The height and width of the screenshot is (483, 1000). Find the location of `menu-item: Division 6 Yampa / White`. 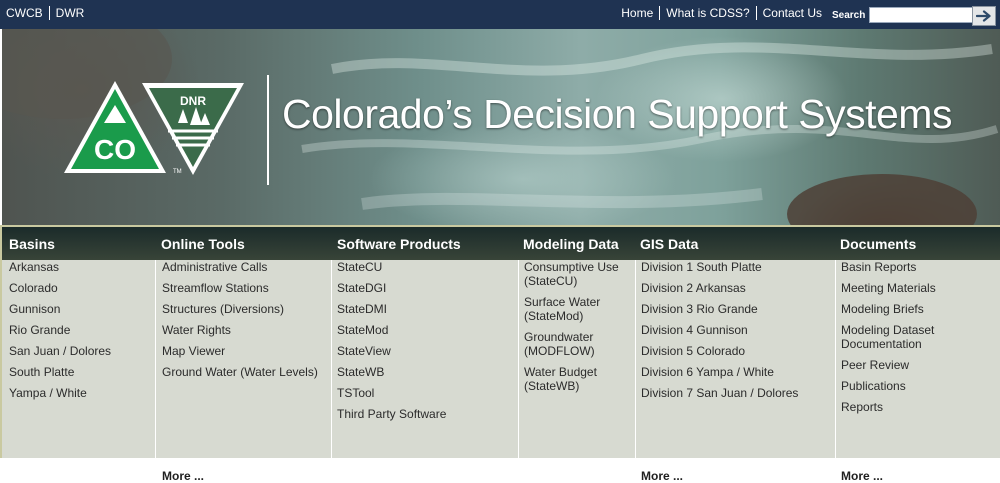

menu-item: Division 6 Yampa / White is located at coordinates (738, 372).